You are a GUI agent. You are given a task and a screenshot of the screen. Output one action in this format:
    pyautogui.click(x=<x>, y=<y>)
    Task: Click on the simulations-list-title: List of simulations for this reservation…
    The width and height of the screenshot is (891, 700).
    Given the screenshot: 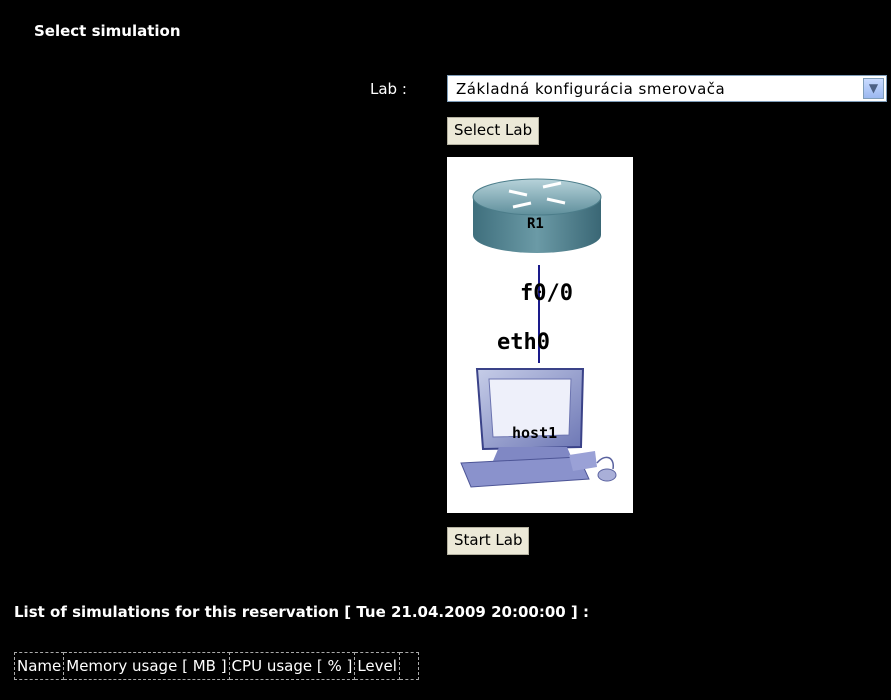 What is the action you would take?
    pyautogui.click(x=302, y=612)
    